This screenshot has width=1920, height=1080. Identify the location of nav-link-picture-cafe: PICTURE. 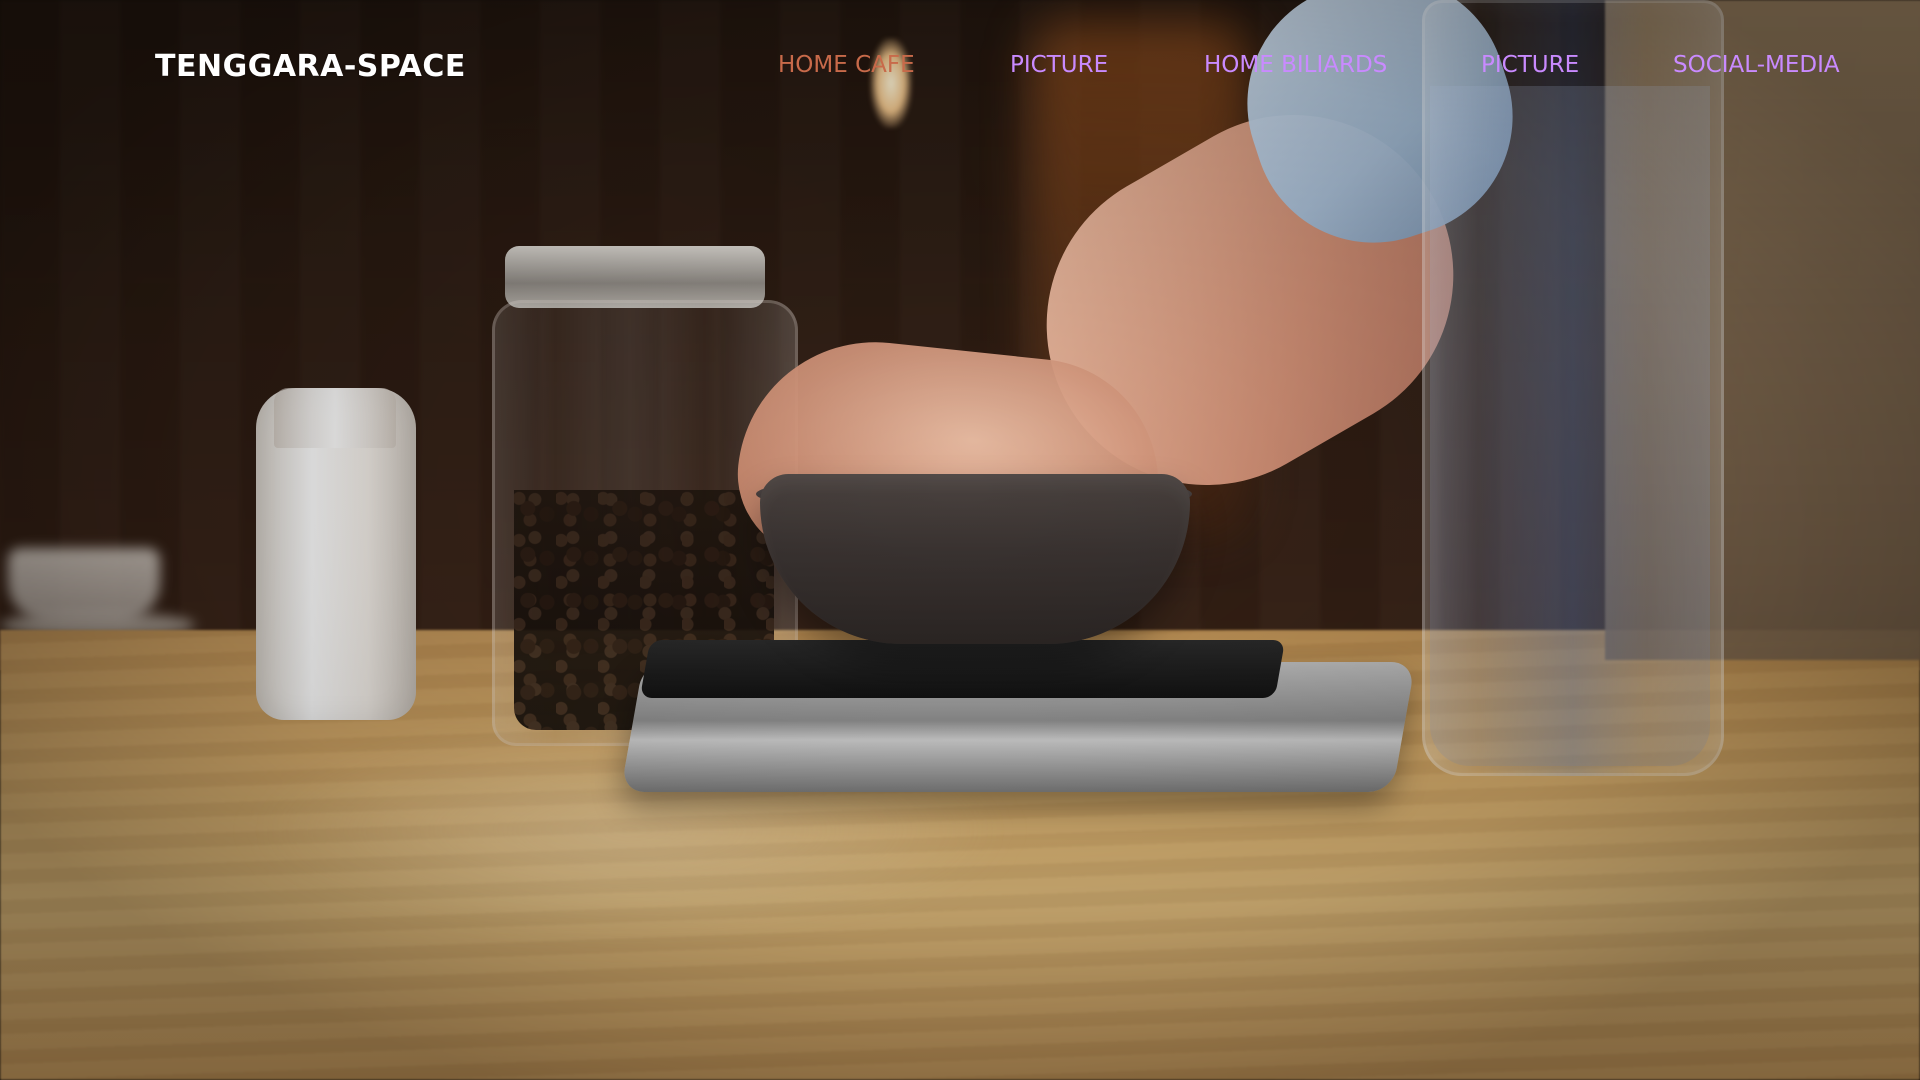
(1059, 65).